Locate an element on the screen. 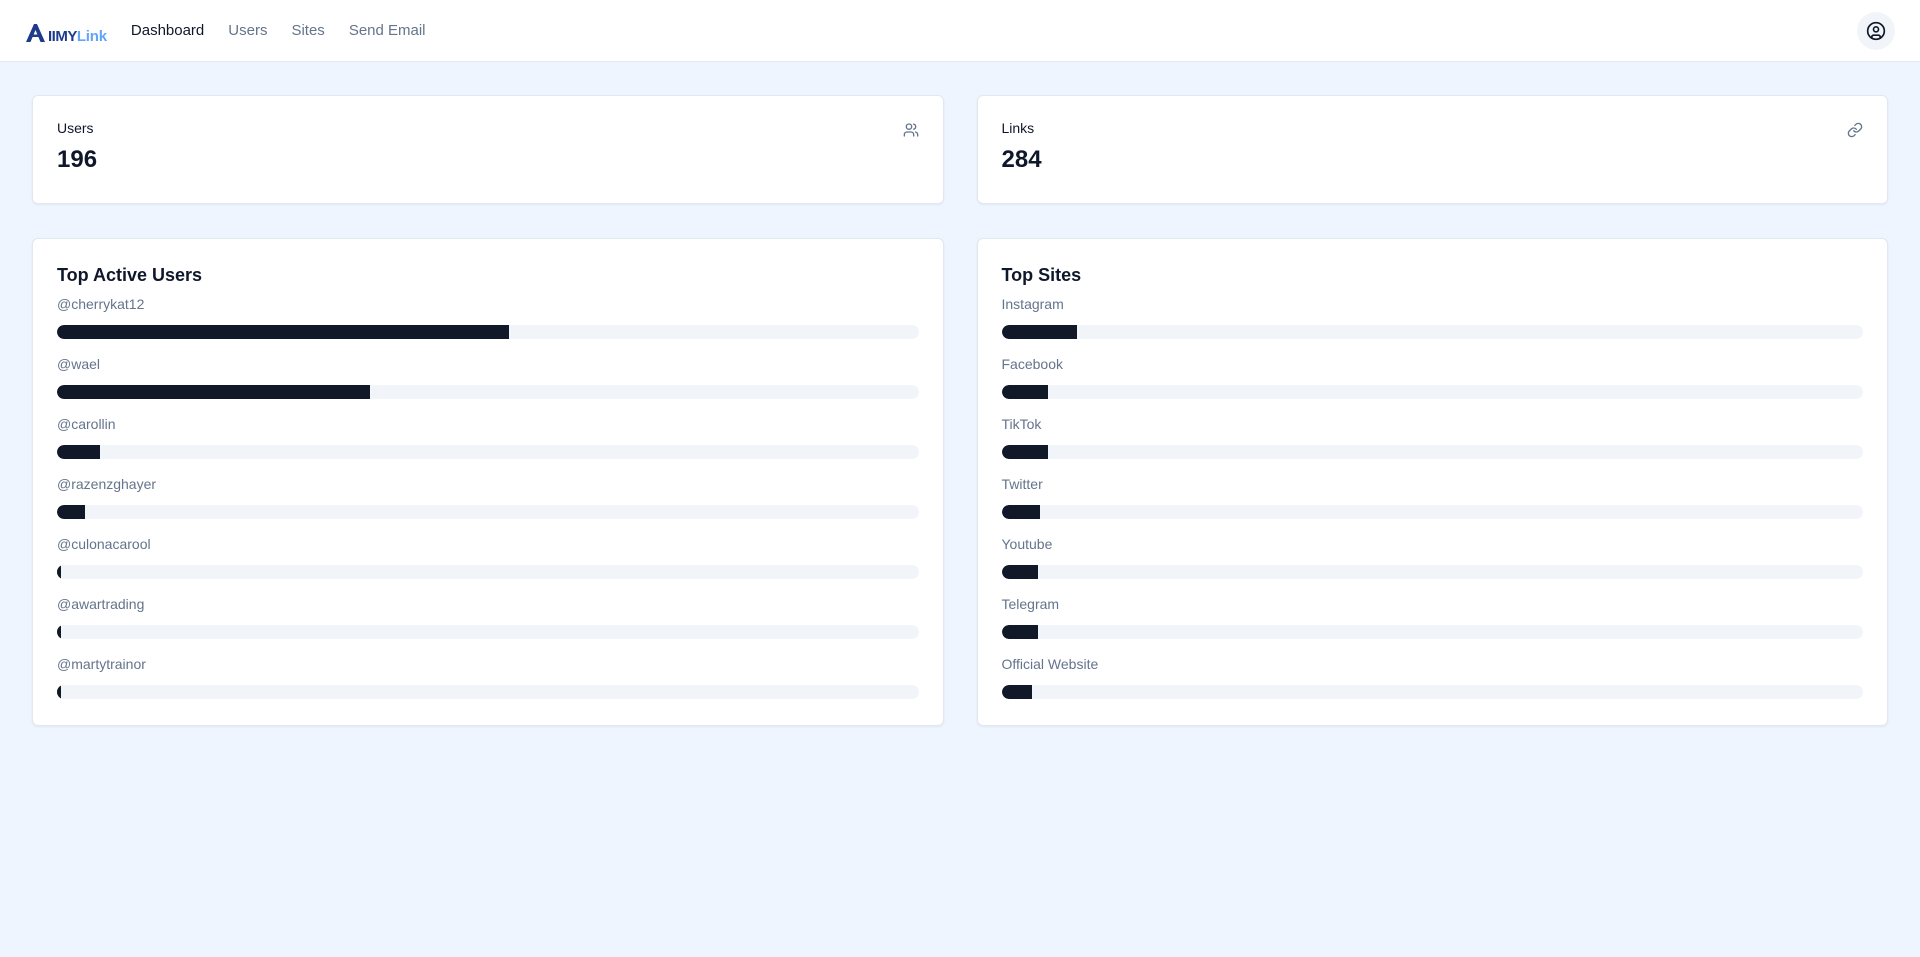 This screenshot has width=1920, height=957. item-label: @cherrykat12 is located at coordinates (101, 304).